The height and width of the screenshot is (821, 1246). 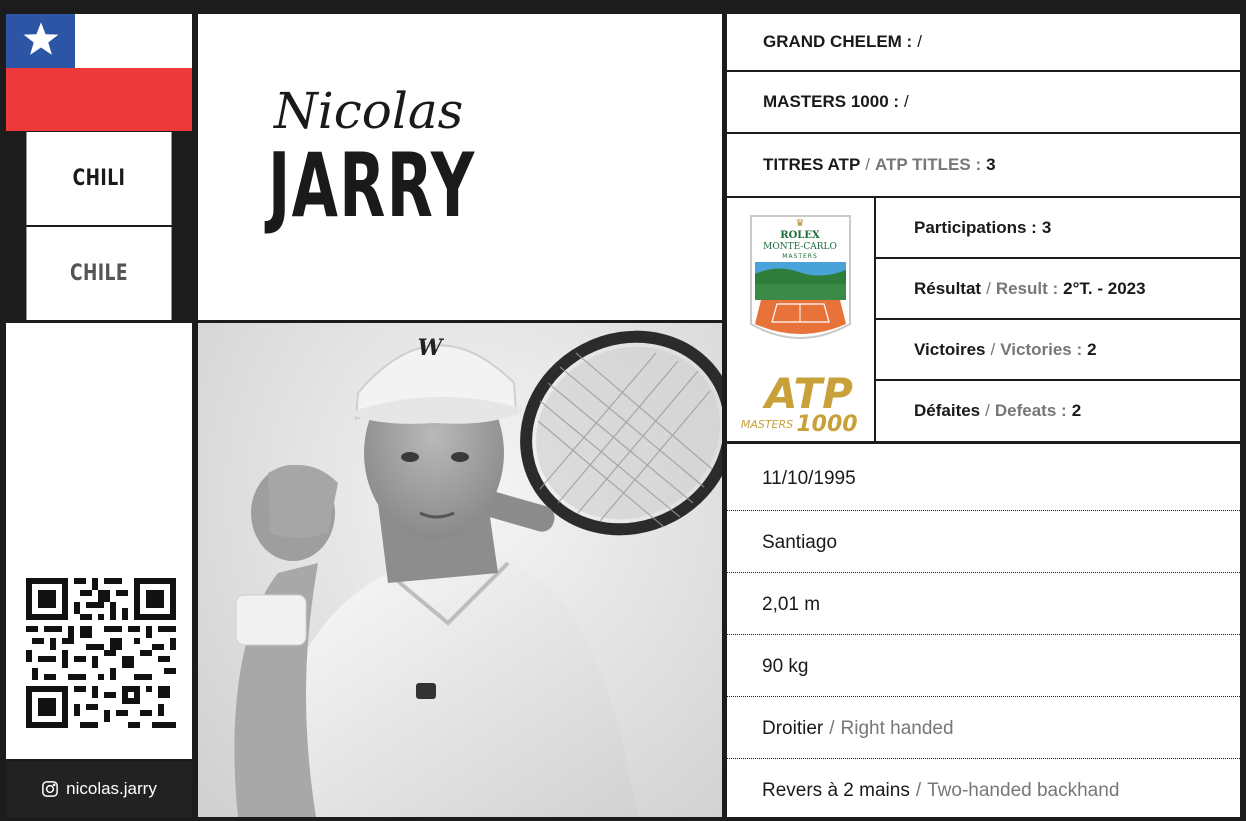 I want to click on plays-fr: Droitier, so click(x=793, y=728).